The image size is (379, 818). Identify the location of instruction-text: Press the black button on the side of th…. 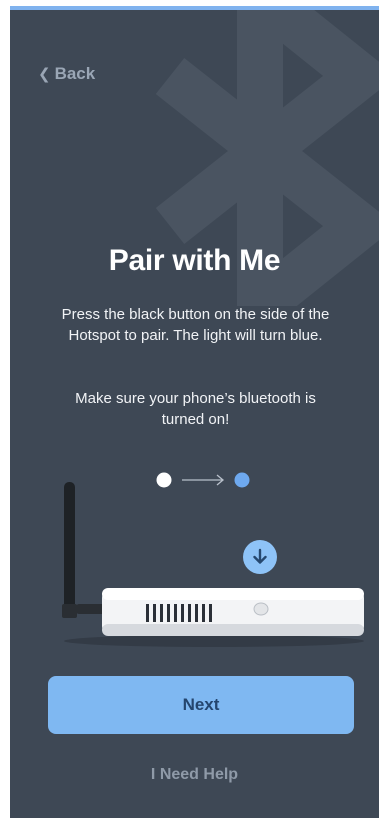
(195, 325).